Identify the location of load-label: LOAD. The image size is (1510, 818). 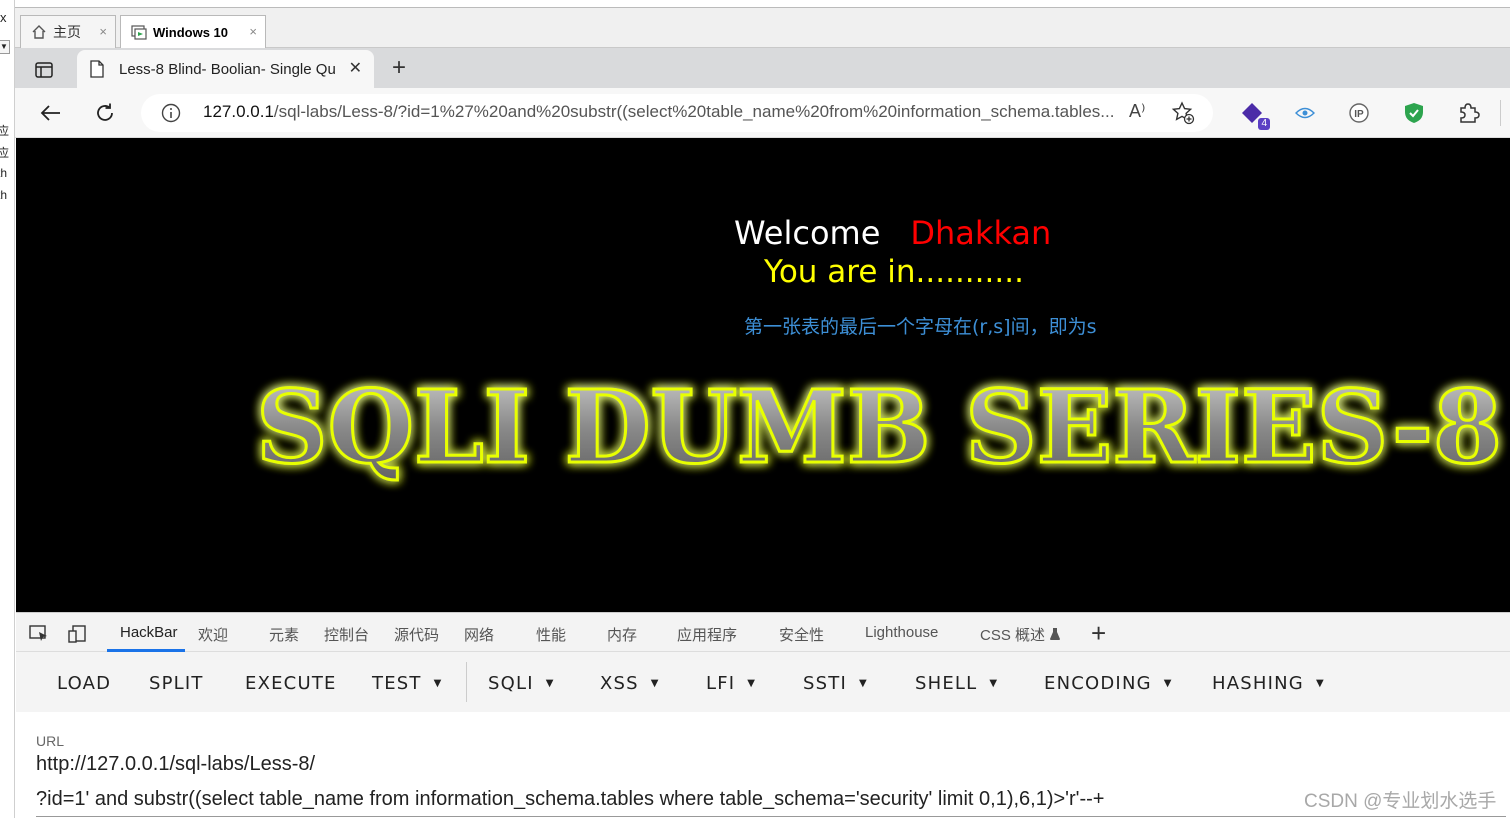
(84, 683).